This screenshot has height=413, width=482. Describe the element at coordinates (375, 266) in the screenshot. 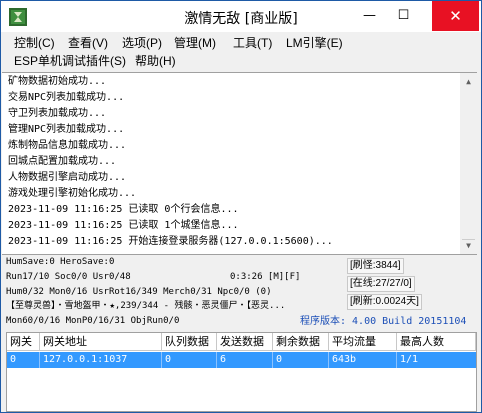

I see `refresh-monster-badge: [刷怪:3844]` at that location.